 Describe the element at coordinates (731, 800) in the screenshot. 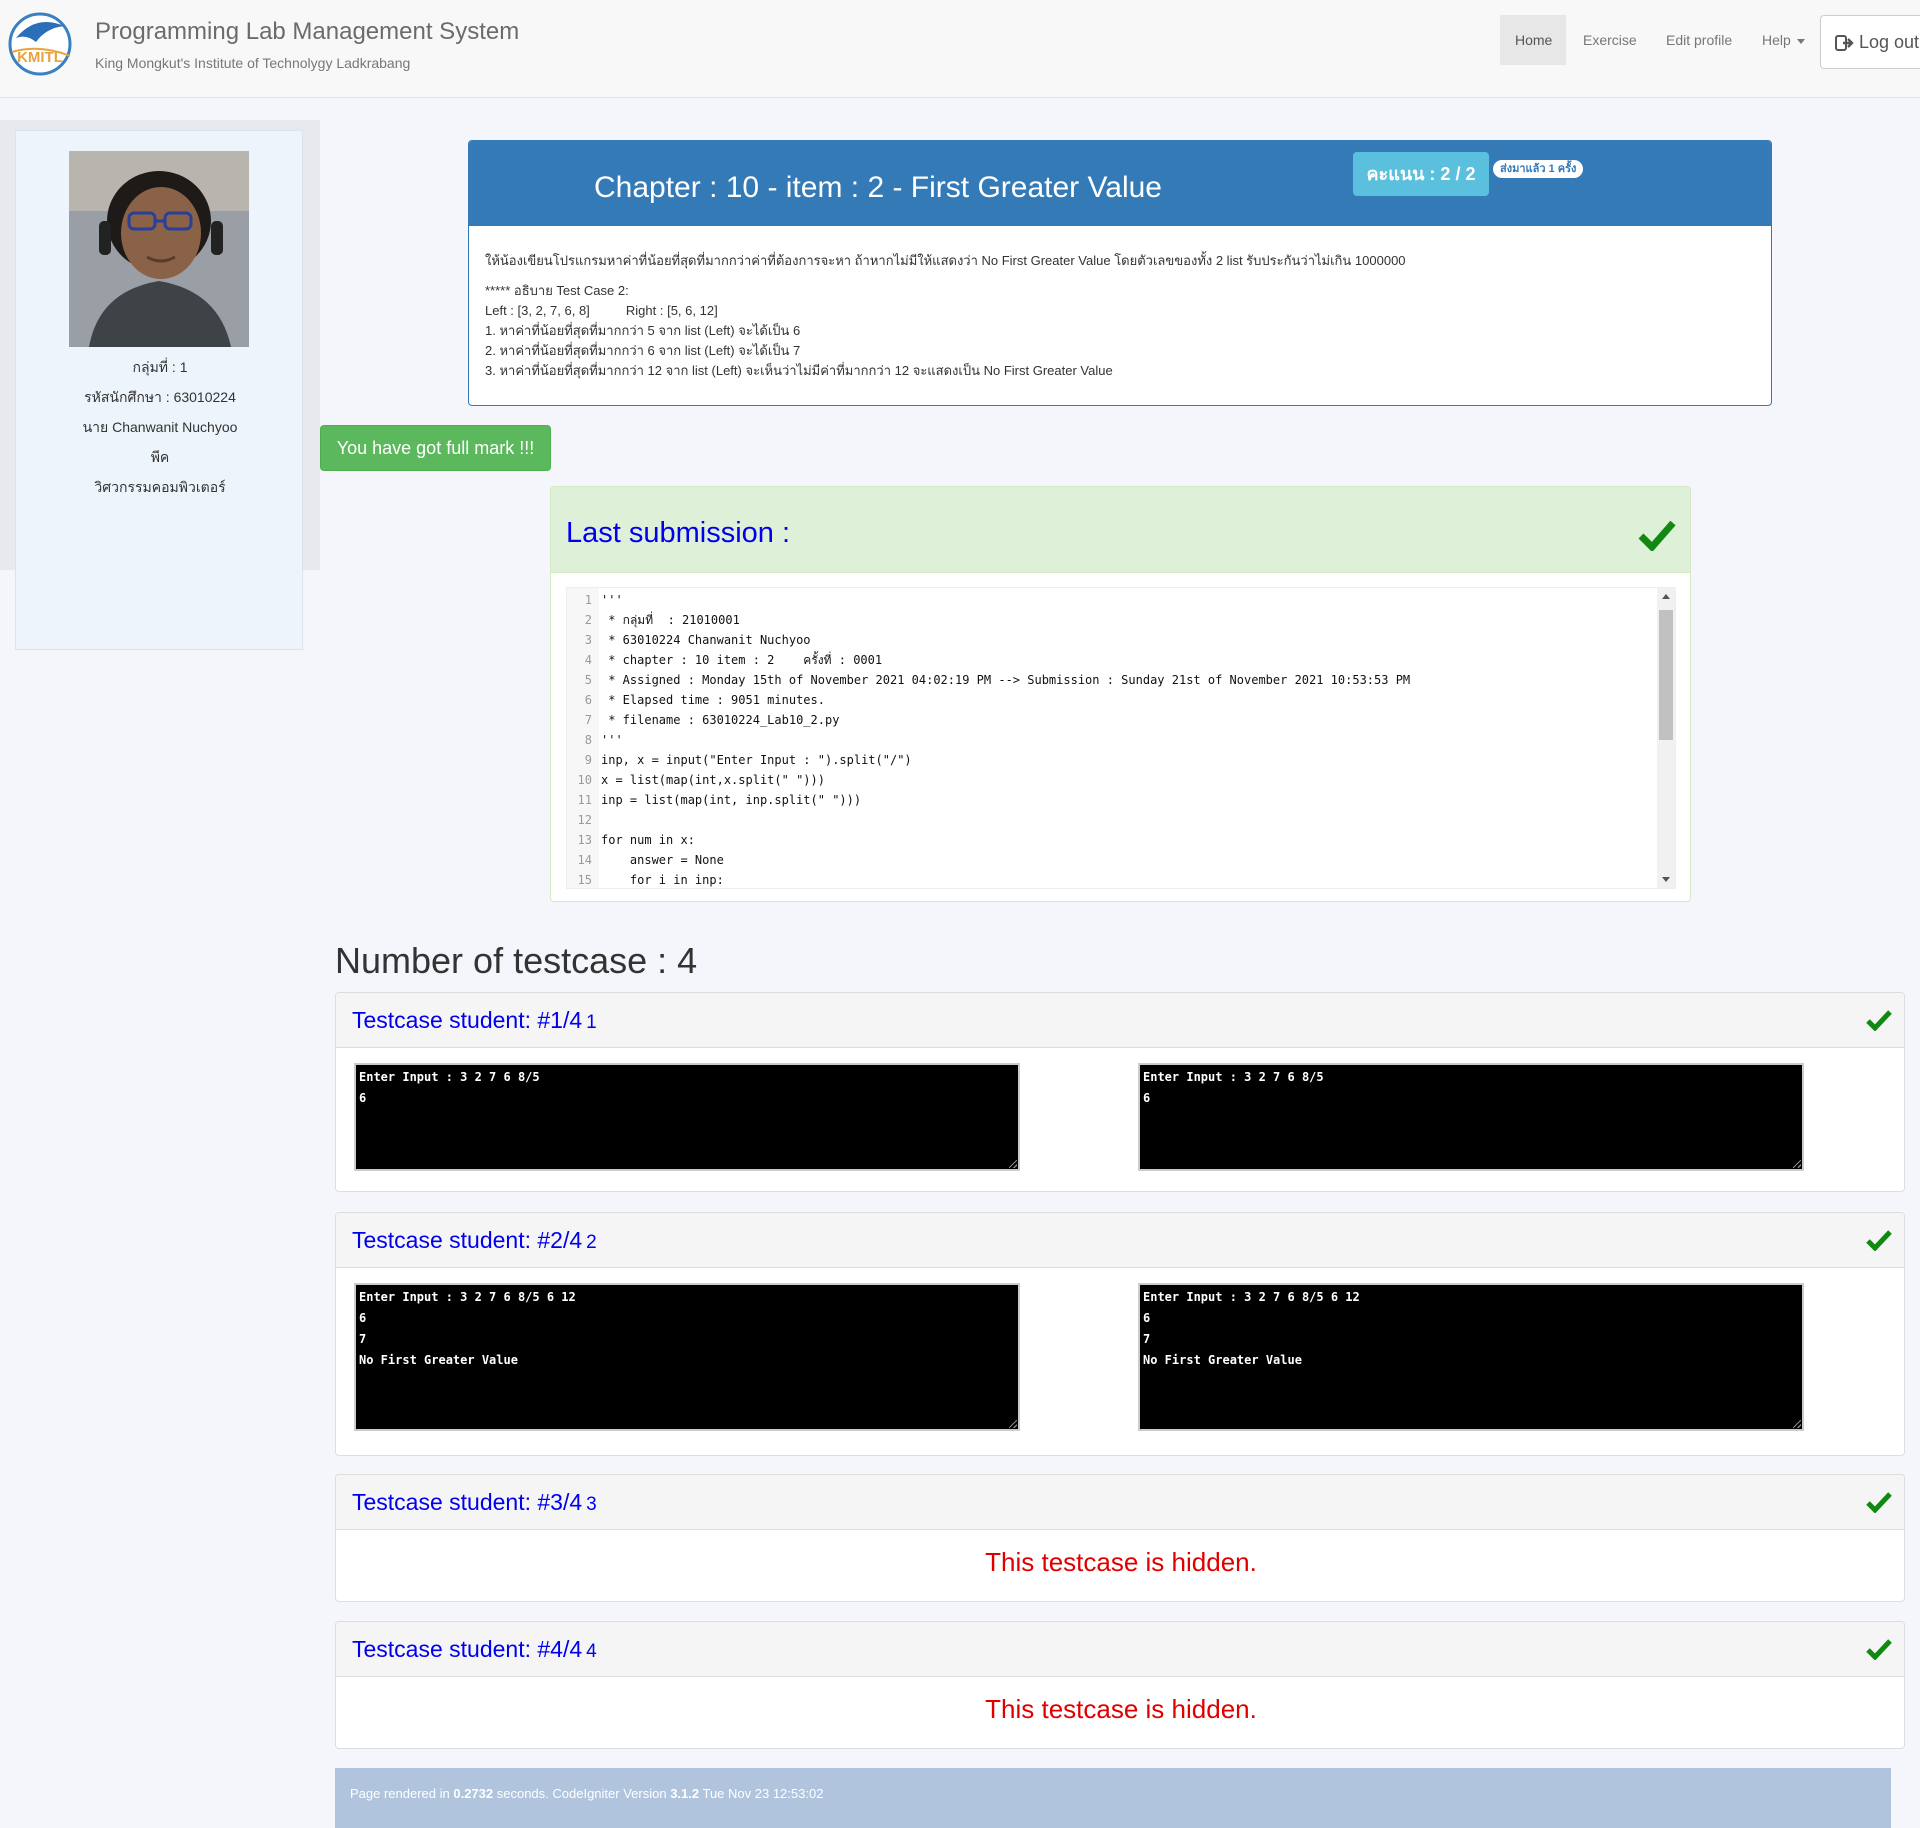

I see `code-text: inp = list(map(int, inp.split(" ")))` at that location.